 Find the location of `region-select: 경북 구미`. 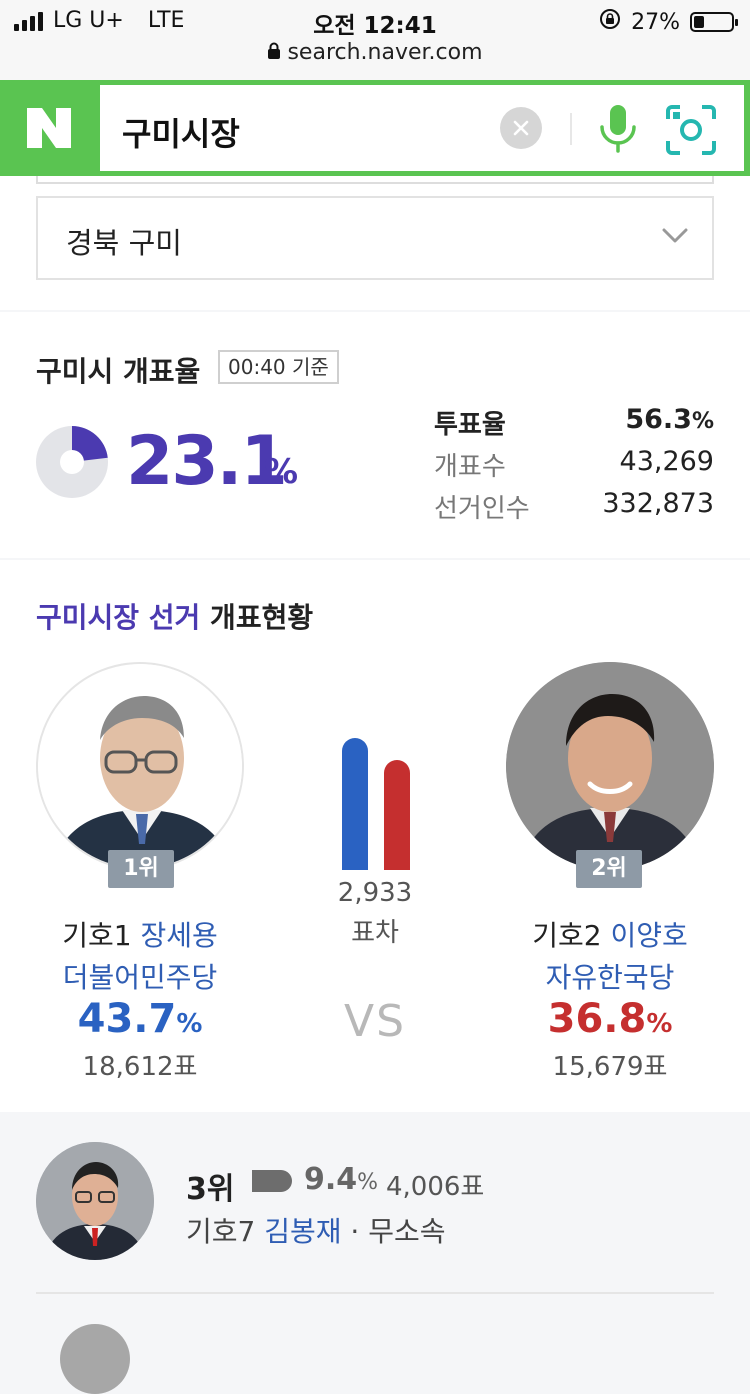

region-select: 경북 구미 is located at coordinates (375, 238).